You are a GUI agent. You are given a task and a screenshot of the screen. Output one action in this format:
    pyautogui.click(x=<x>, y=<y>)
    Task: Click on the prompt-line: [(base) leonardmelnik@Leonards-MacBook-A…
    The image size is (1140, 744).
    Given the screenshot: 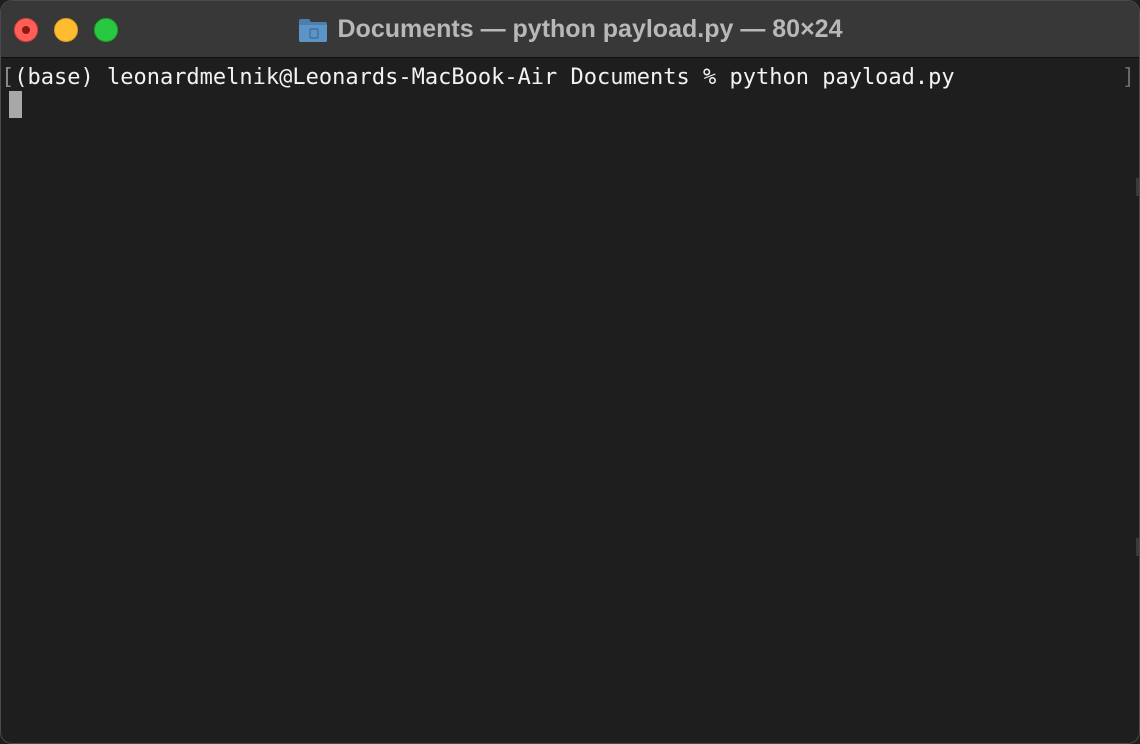 What is the action you would take?
    pyautogui.click(x=478, y=78)
    